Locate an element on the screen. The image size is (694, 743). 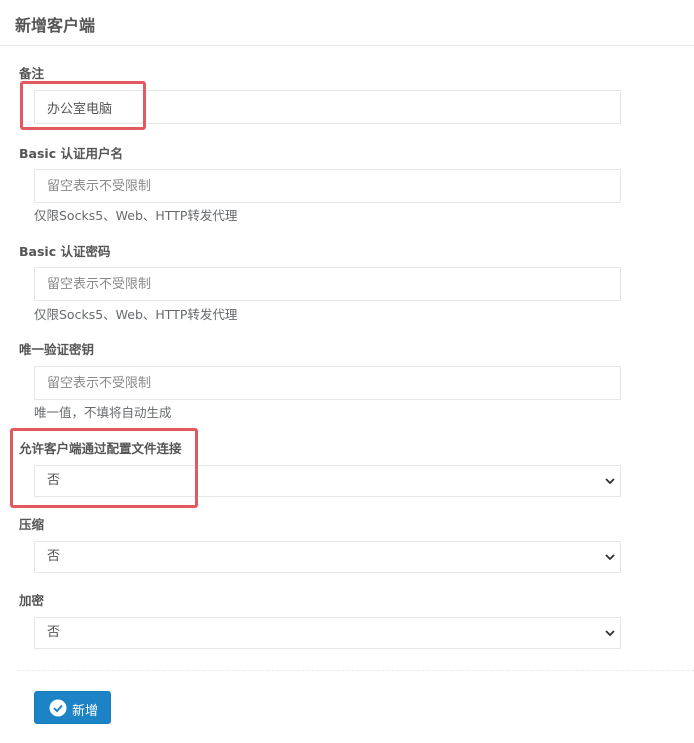
compress-label: 压缩 is located at coordinates (32, 524).